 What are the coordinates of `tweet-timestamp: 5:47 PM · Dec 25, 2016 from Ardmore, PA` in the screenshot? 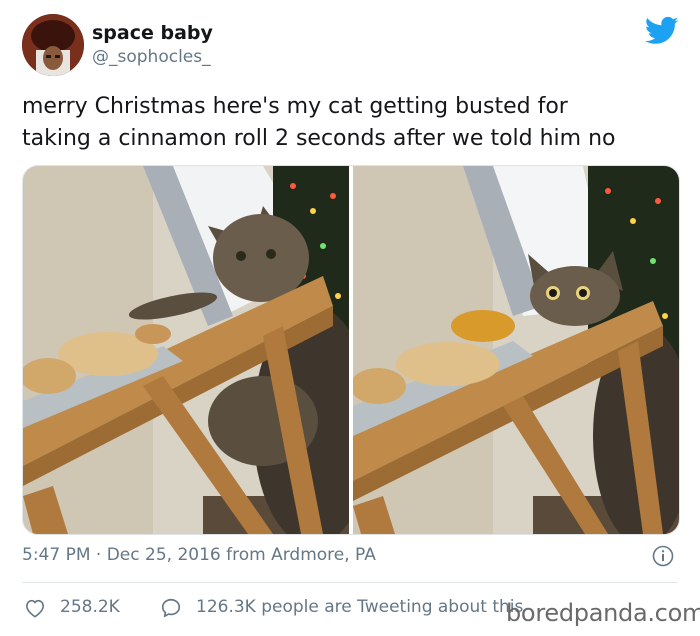 It's located at (199, 555).